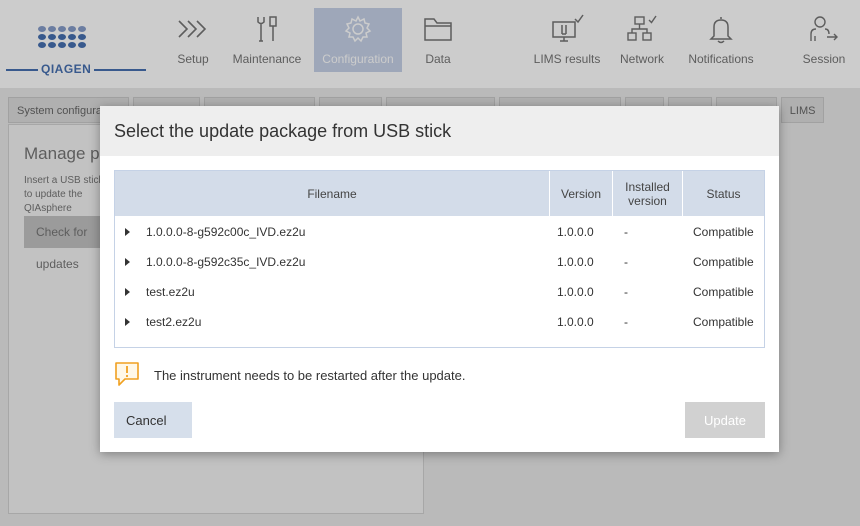  What do you see at coordinates (127, 374) in the screenshot?
I see `warning-icon` at bounding box center [127, 374].